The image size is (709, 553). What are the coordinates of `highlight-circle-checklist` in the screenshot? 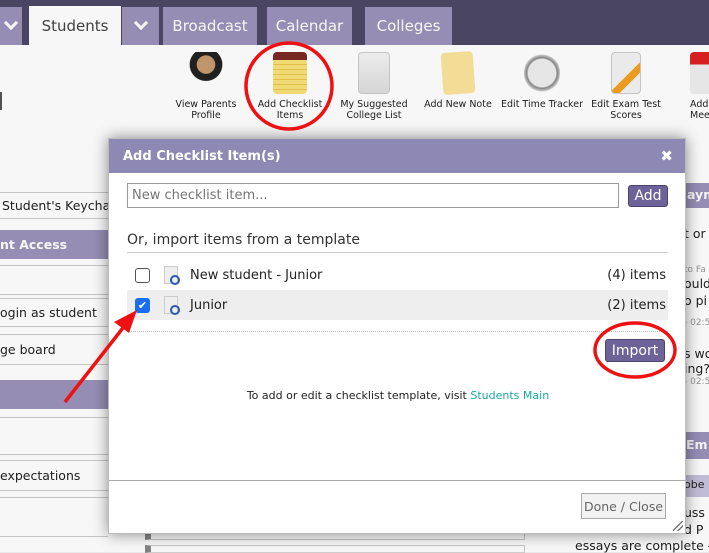 It's located at (289, 86).